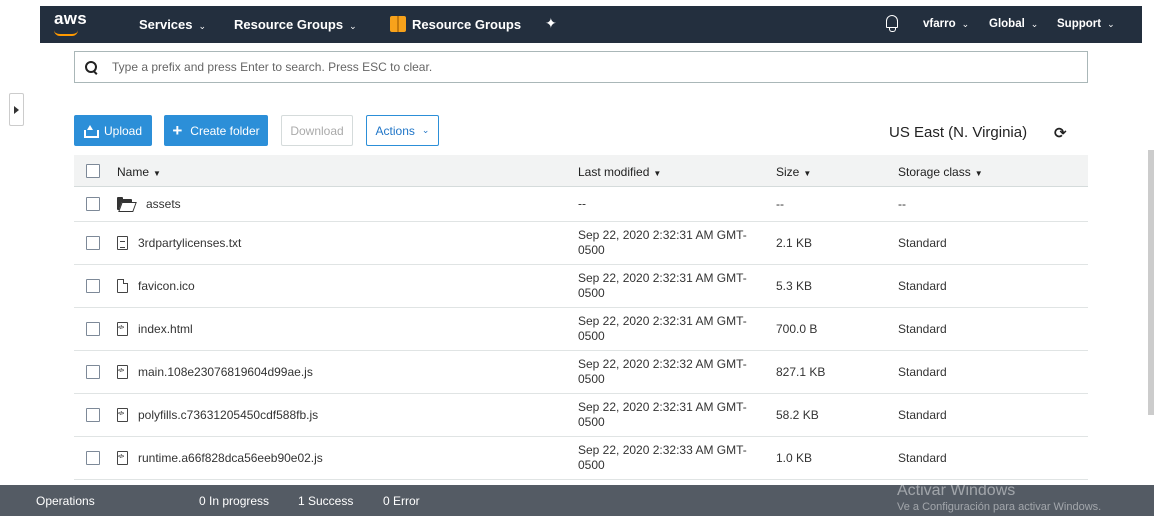 The image size is (1154, 516). Describe the element at coordinates (113, 130) in the screenshot. I see `upload-button: Upload` at that location.